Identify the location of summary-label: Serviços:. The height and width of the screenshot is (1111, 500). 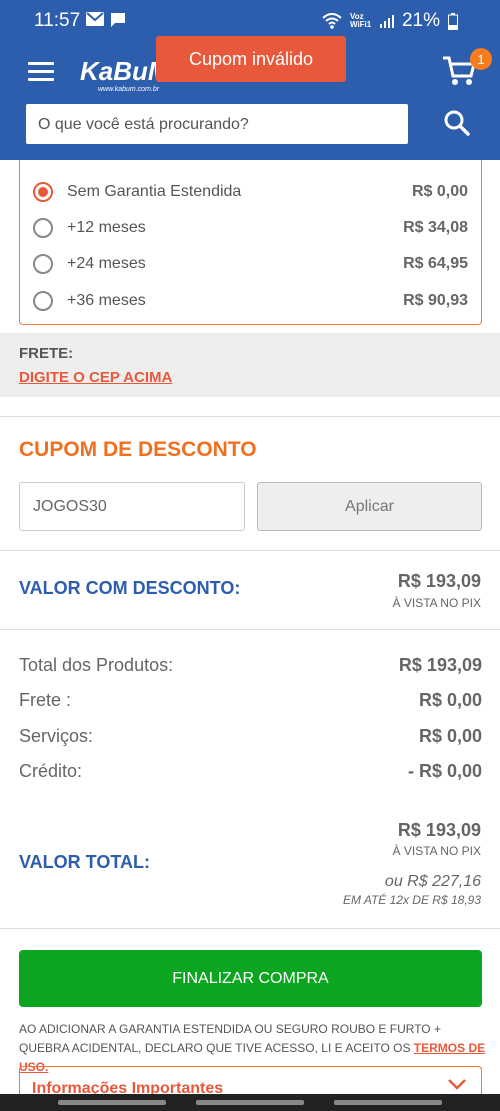
(56, 736).